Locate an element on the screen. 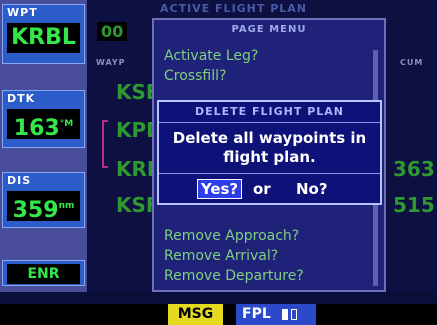 The image size is (437, 325). active-leg-bracket is located at coordinates (105, 144).